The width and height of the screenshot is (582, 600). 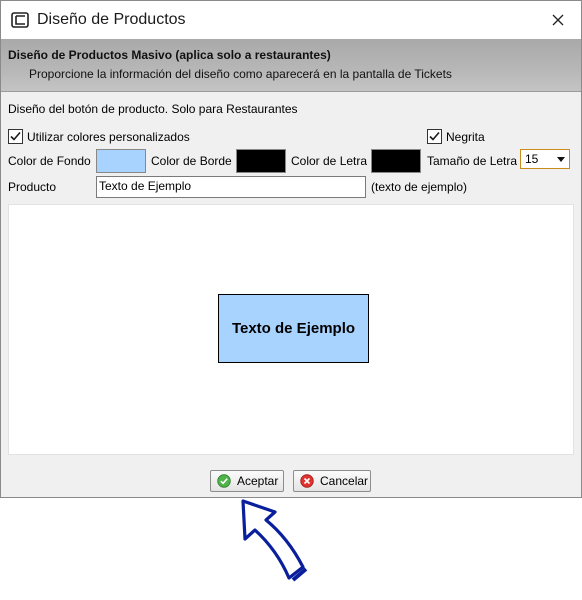 I want to click on custom-colors-checkbox, so click(x=15, y=136).